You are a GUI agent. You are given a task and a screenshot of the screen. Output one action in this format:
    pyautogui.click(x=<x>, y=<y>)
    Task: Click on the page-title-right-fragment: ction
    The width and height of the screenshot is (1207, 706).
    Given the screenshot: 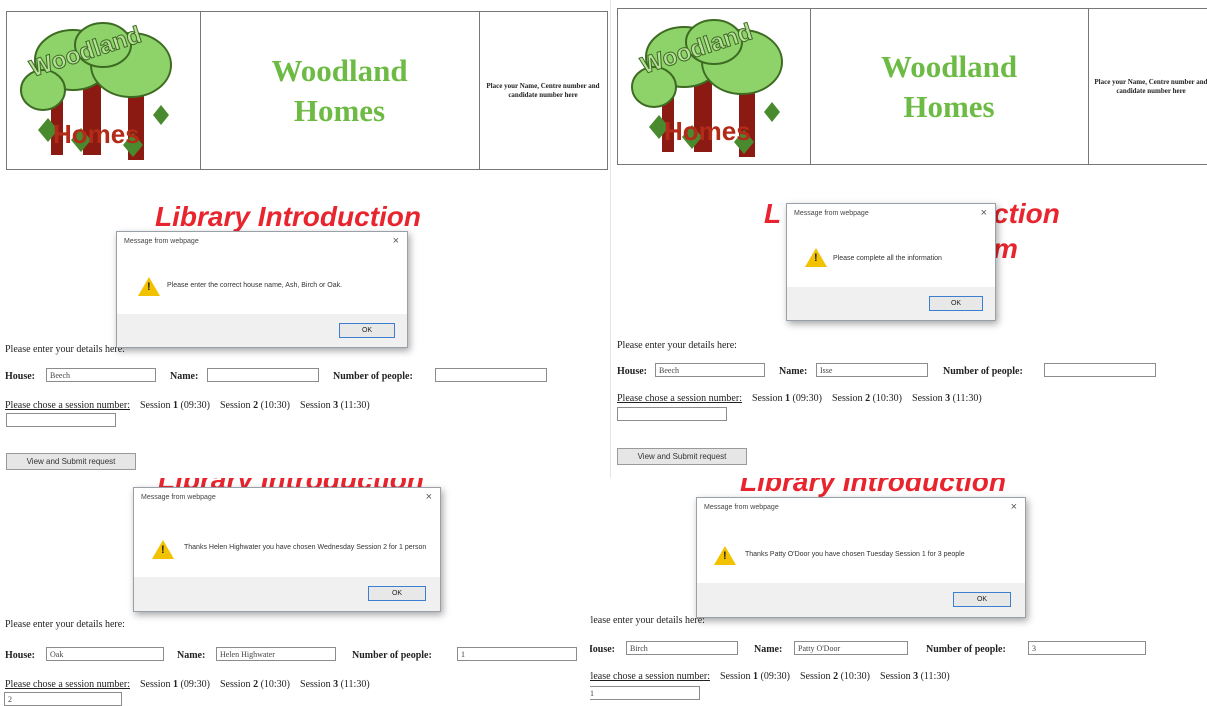 What is the action you would take?
    pyautogui.click(x=1026, y=213)
    